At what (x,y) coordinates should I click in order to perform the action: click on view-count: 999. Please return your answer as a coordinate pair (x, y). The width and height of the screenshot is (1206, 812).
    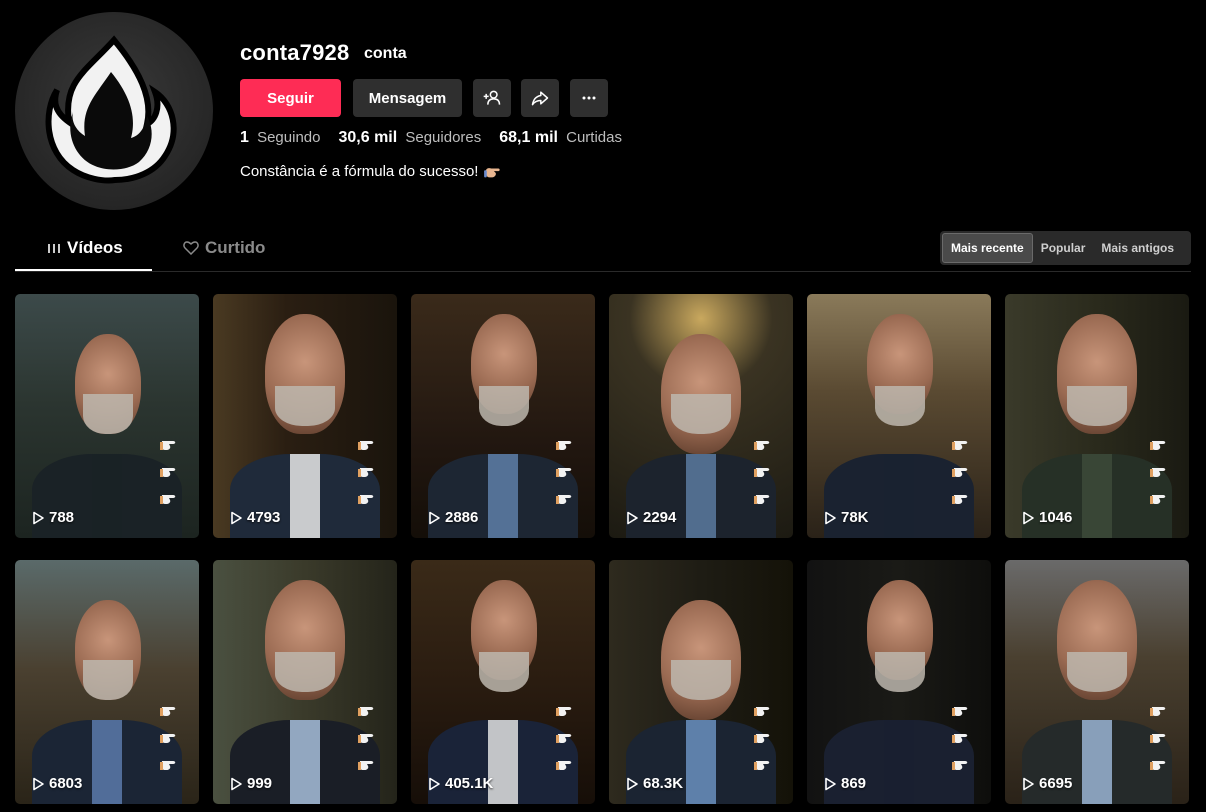
    Looking at the image, I should click on (250, 783).